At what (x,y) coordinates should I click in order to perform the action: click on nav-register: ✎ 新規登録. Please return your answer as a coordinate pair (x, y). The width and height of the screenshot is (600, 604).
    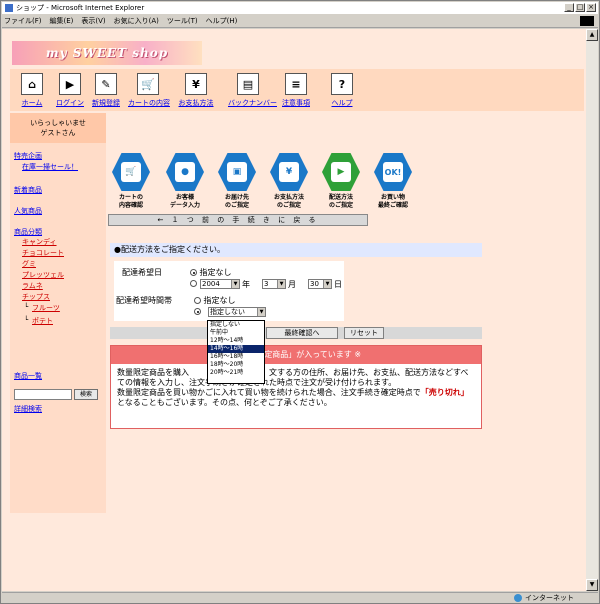
    Looking at the image, I should click on (106, 90).